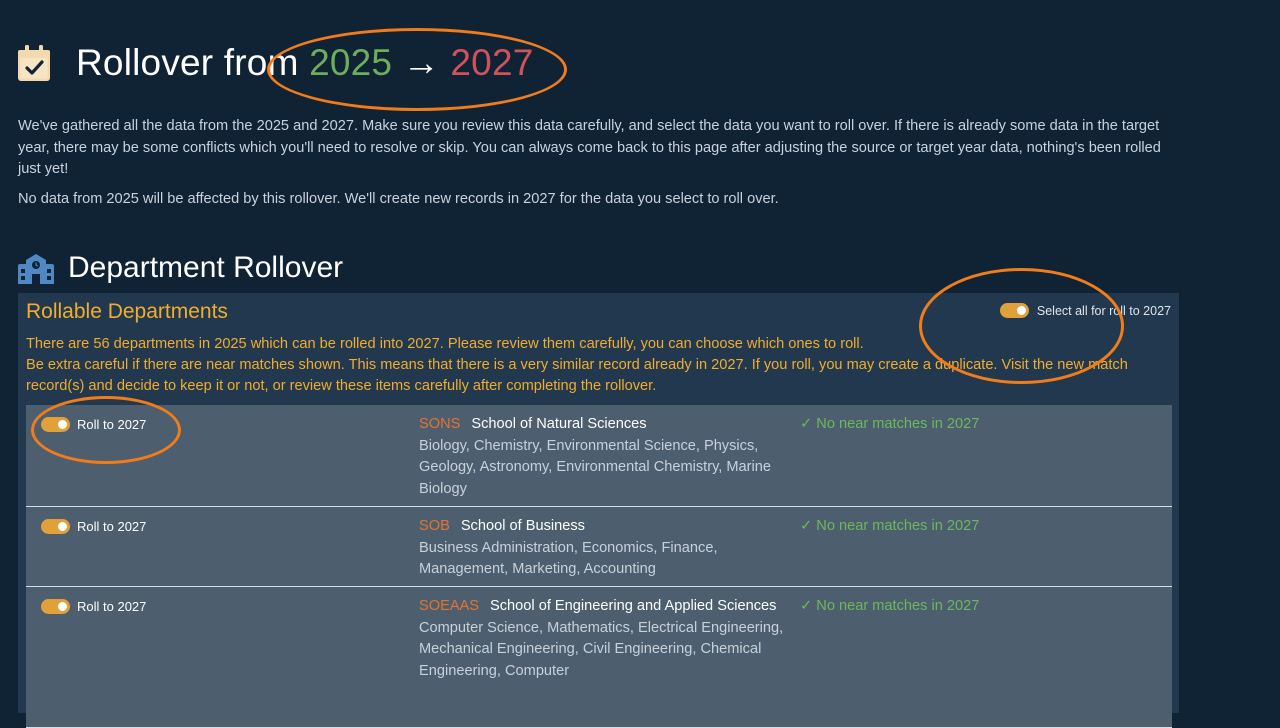 The height and width of the screenshot is (728, 1280). I want to click on arrow-glyph: →, so click(421, 62).